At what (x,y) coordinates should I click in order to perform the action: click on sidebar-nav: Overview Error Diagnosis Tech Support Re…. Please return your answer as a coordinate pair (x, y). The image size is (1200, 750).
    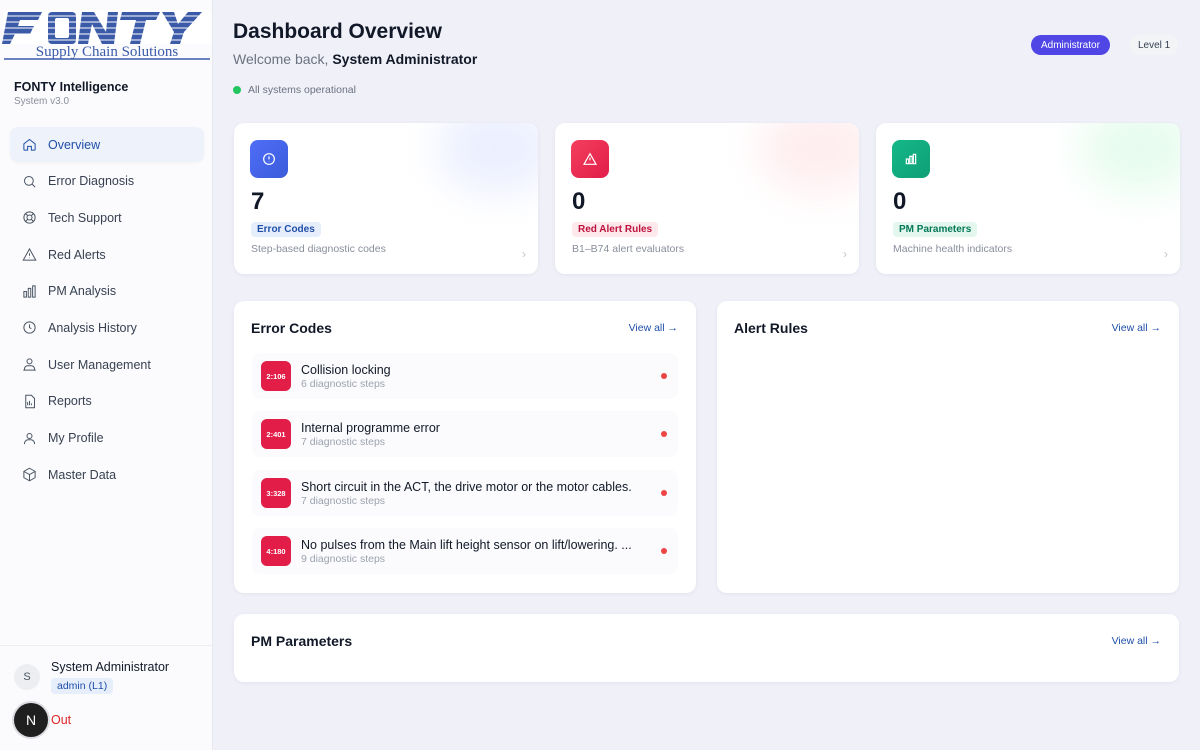
    Looking at the image, I should click on (107, 310).